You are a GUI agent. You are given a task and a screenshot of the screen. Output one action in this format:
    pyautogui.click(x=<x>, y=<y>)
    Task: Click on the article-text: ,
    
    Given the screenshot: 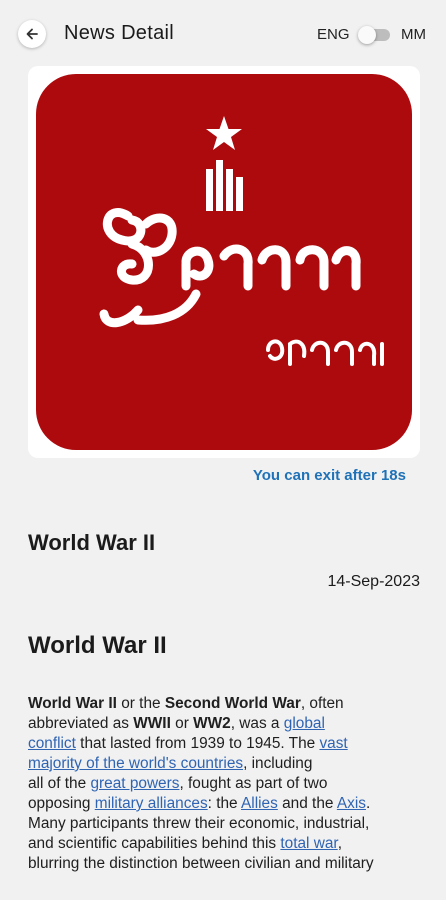 What is the action you would take?
    pyautogui.click(x=339, y=843)
    